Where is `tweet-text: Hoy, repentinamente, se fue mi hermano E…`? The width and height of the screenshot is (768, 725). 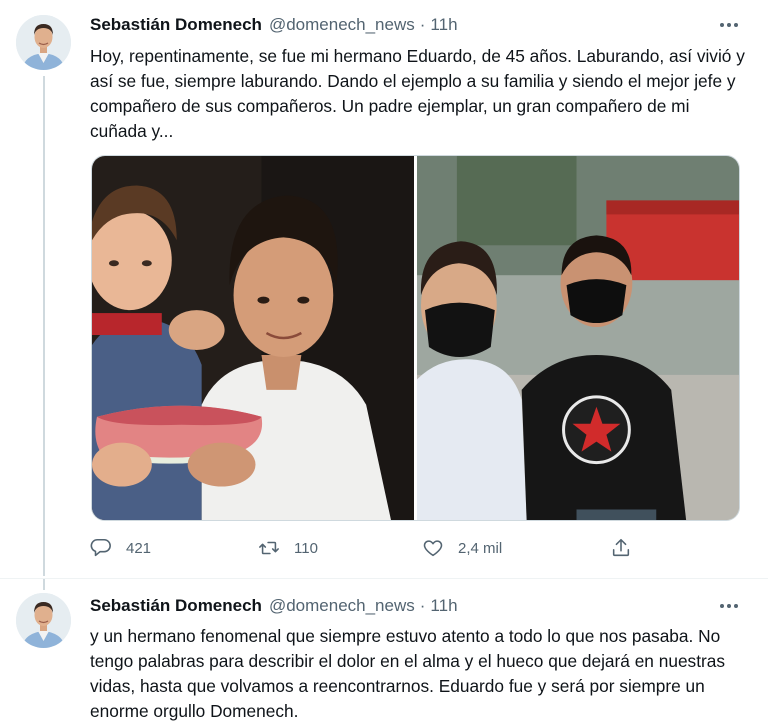
tweet-text: Hoy, repentinamente, se fue mi hermano E… is located at coordinates (417, 93).